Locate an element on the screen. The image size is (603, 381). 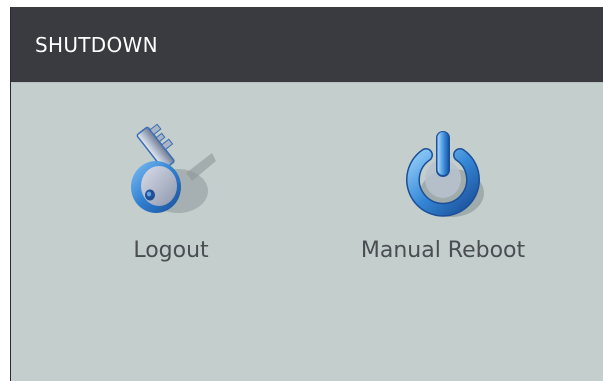
logout-label: Logout is located at coordinates (171, 250).